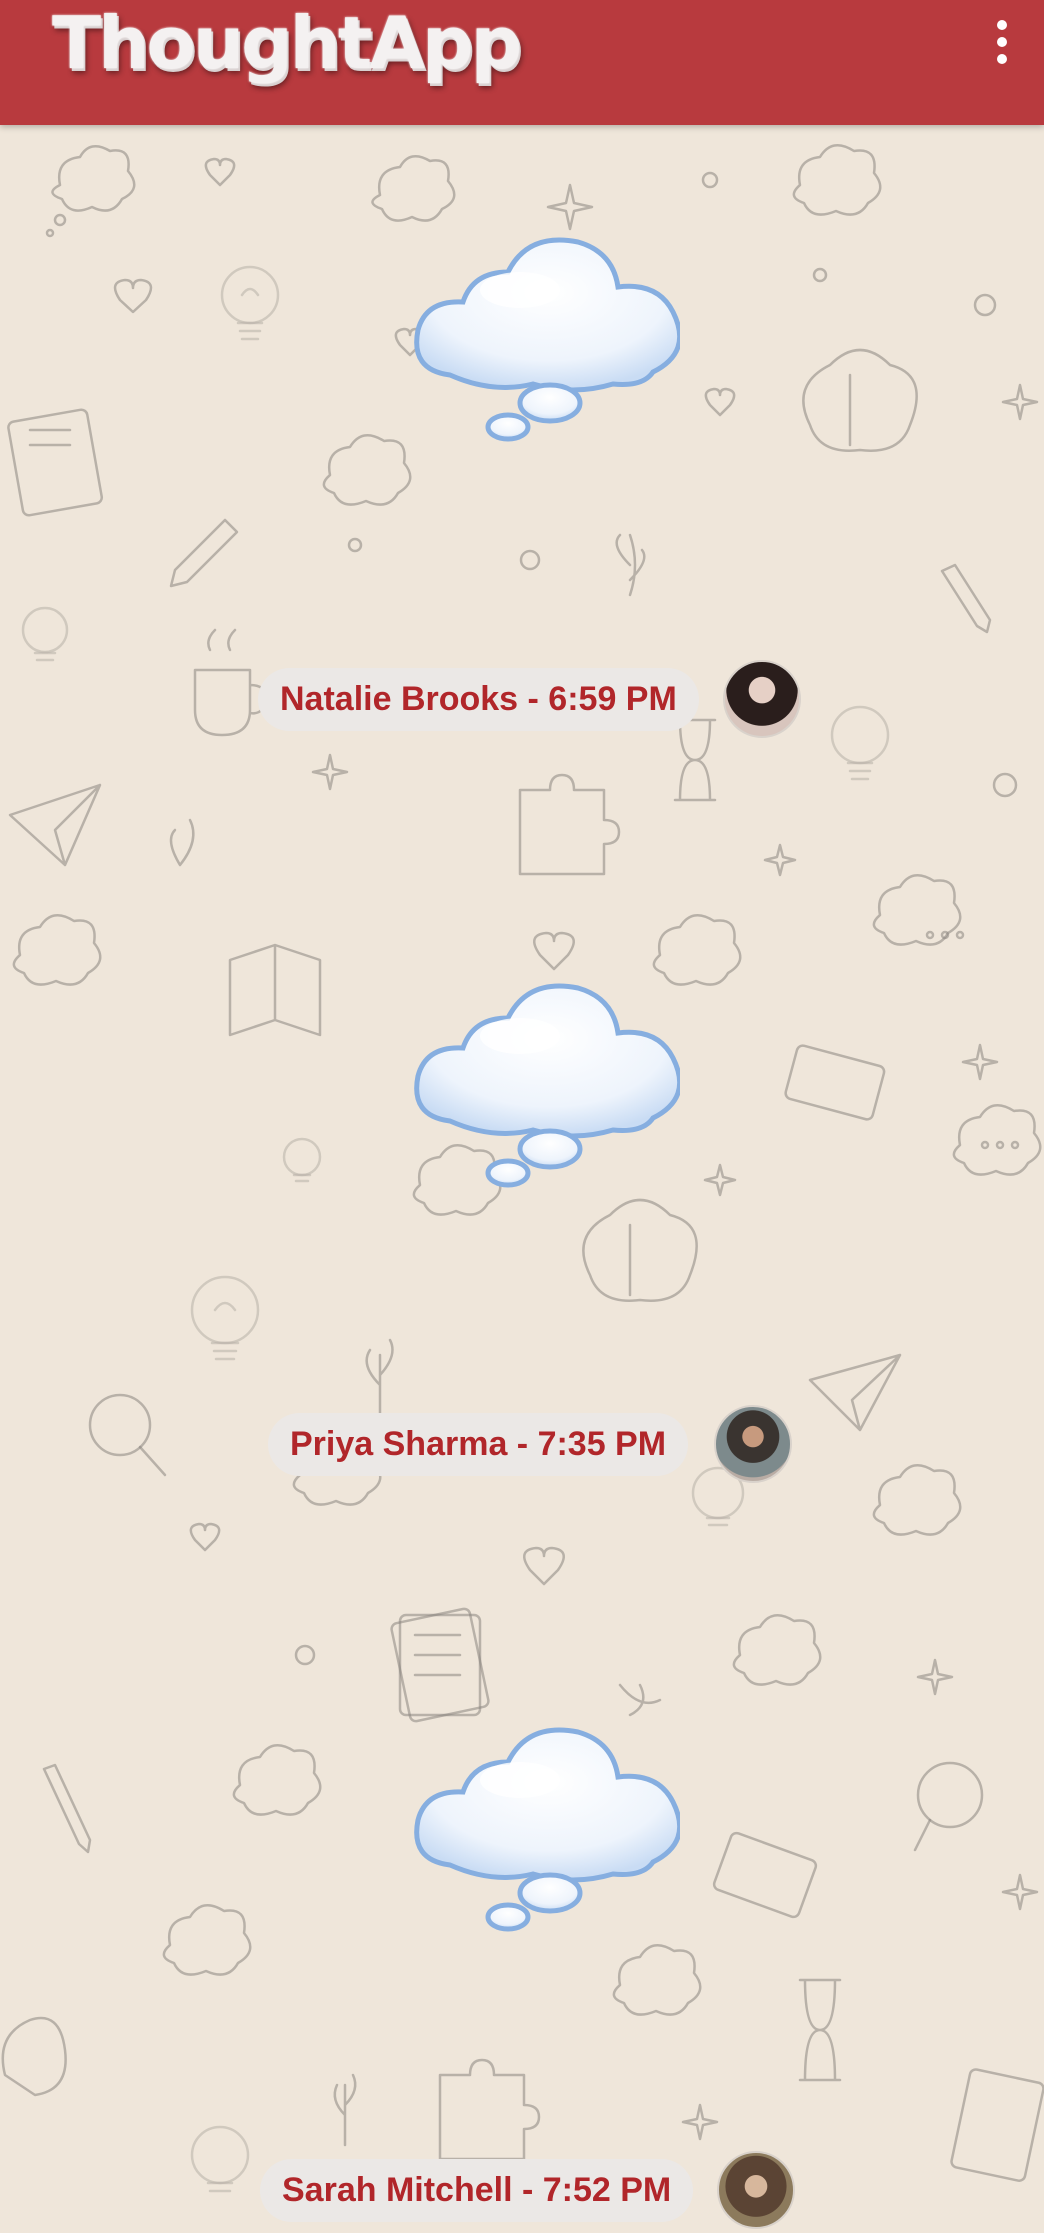 The width and height of the screenshot is (1044, 2233). I want to click on post-meta: Sarah Mitchell - 7:52 PM, so click(528, 2190).